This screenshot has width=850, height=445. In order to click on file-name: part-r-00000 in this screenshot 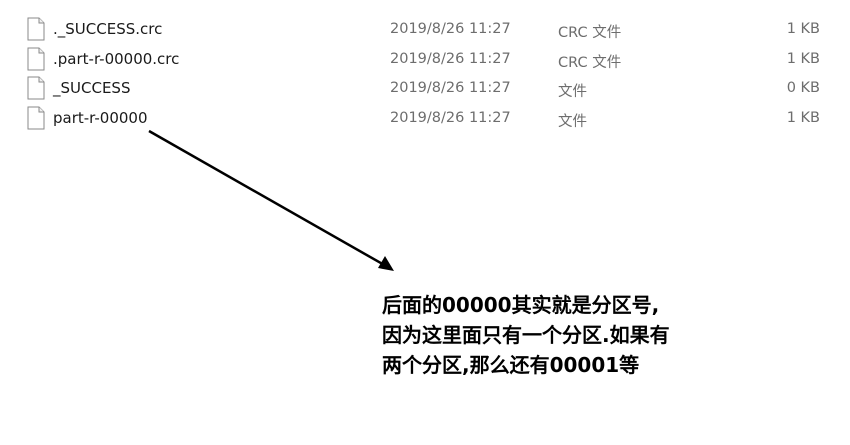, I will do `click(100, 117)`.